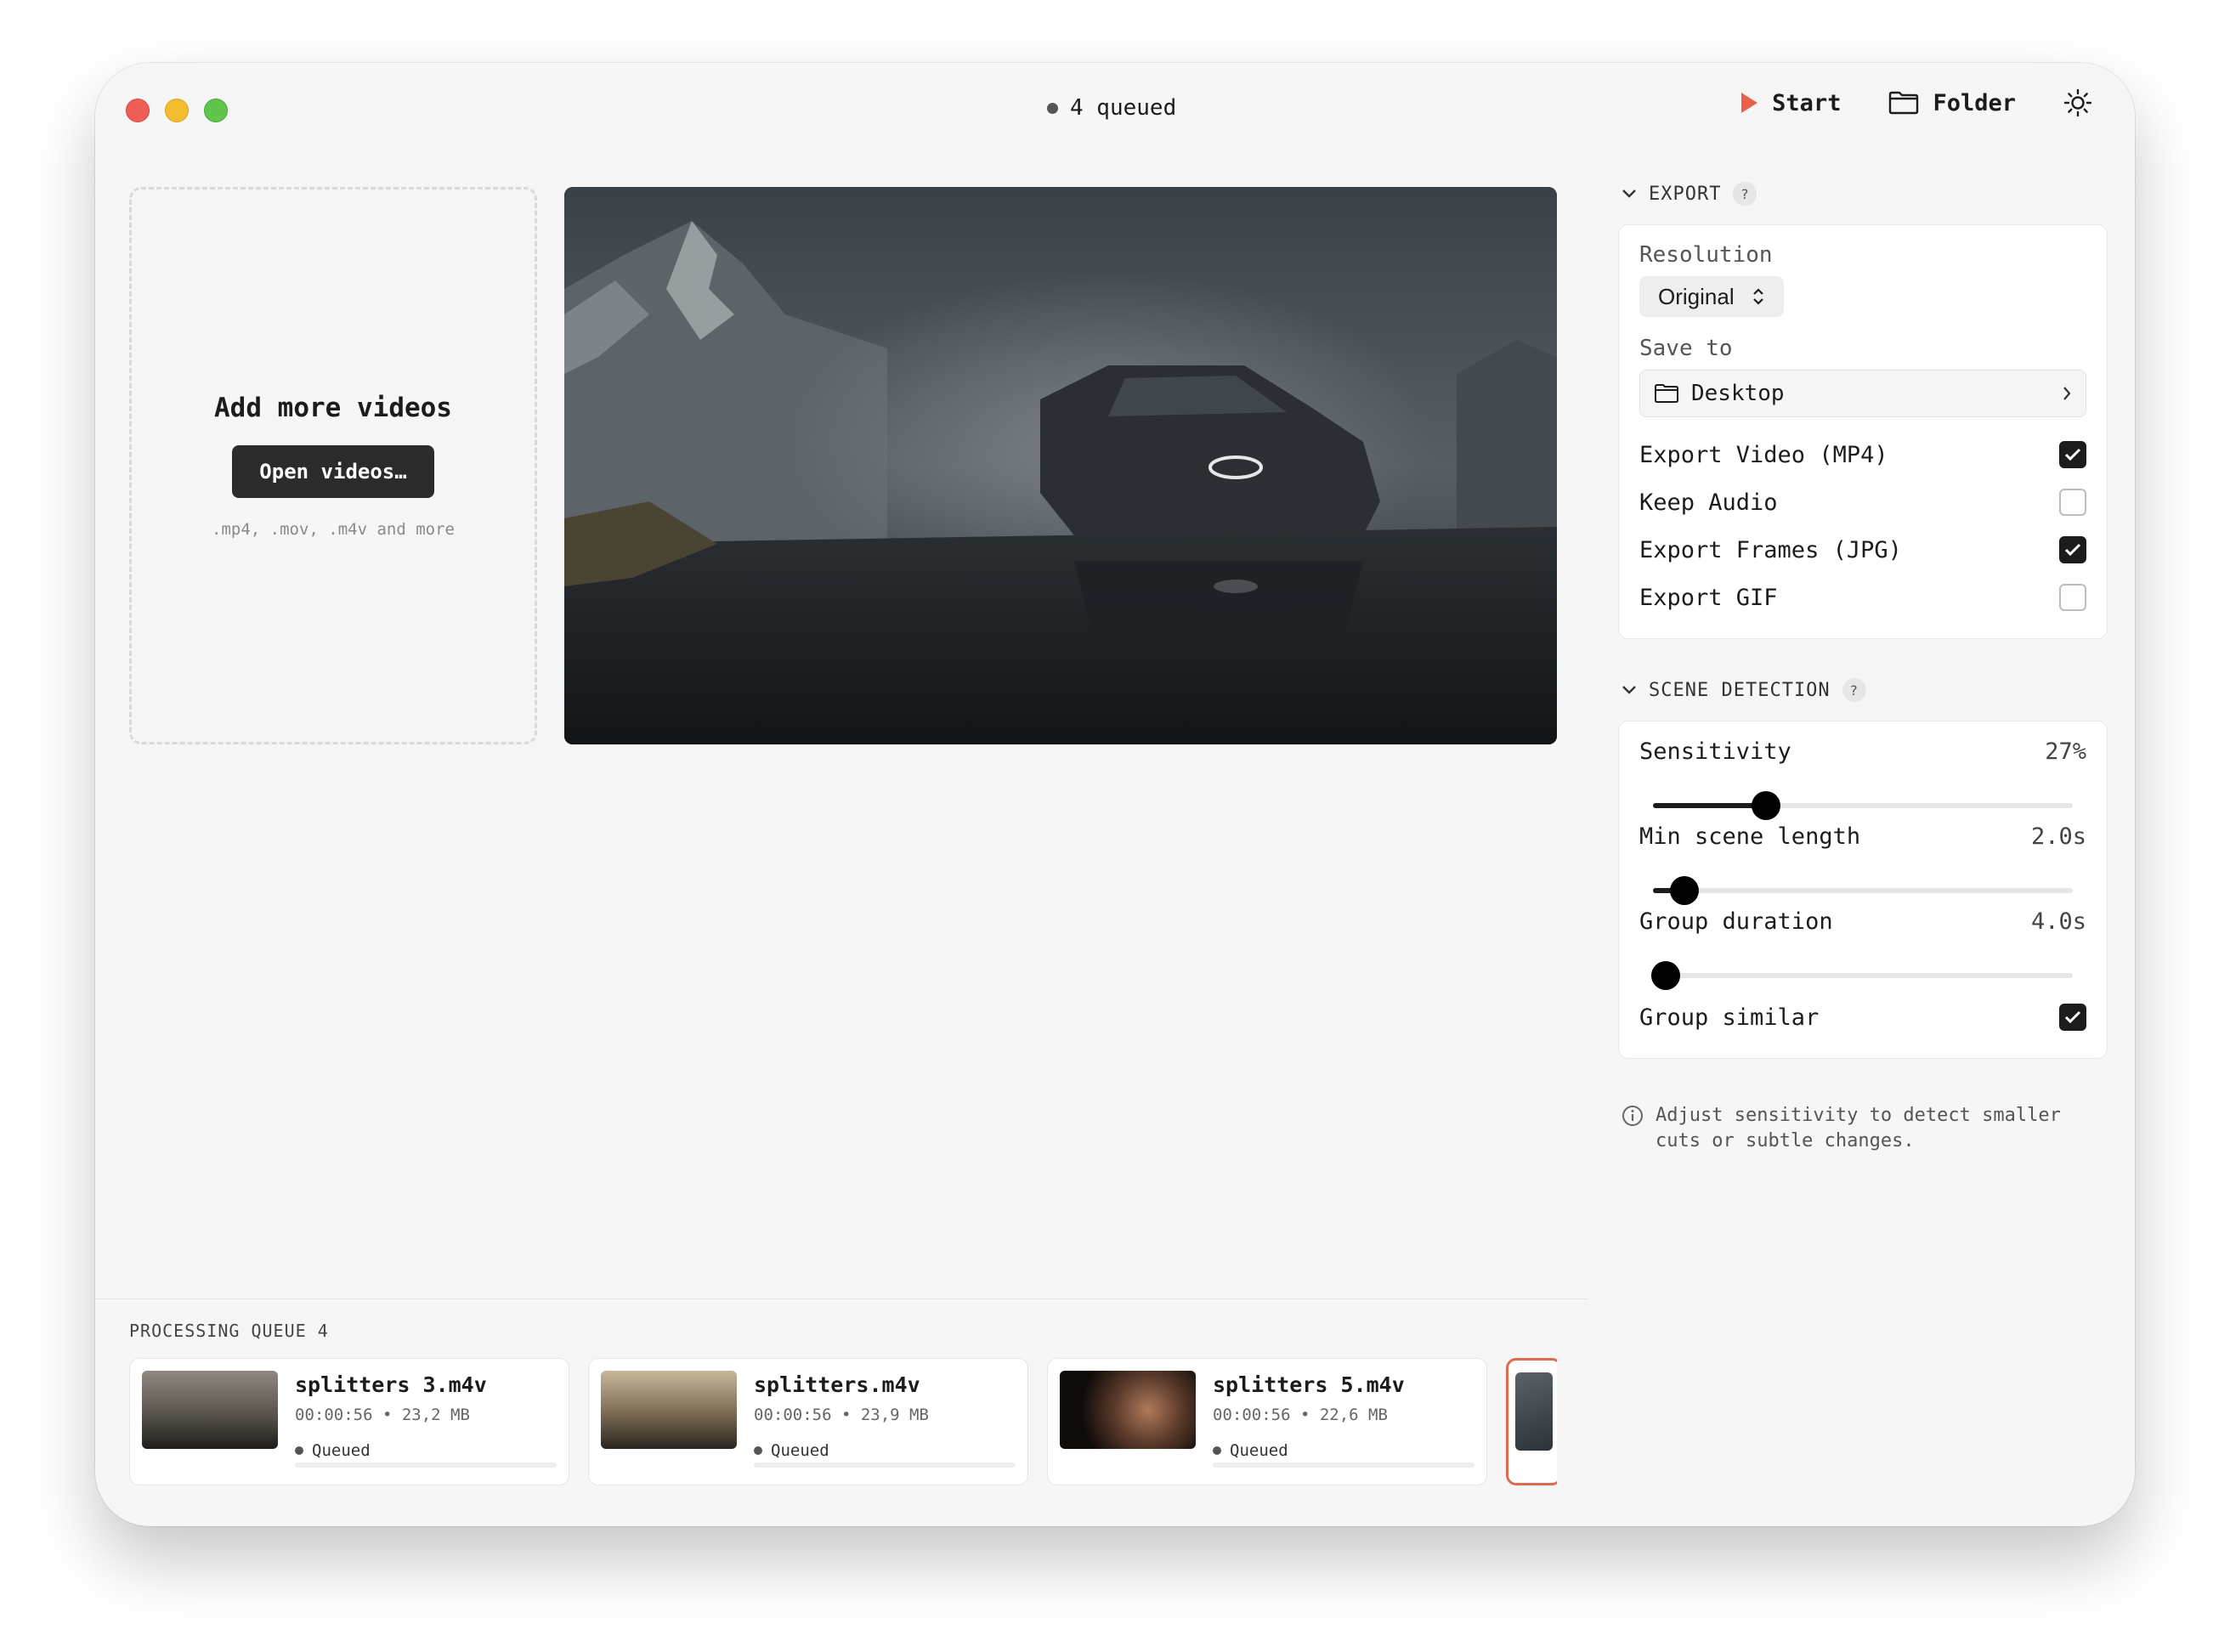 Image resolution: width=2230 pixels, height=1652 pixels. I want to click on resolution-select: Original, so click(1711, 296).